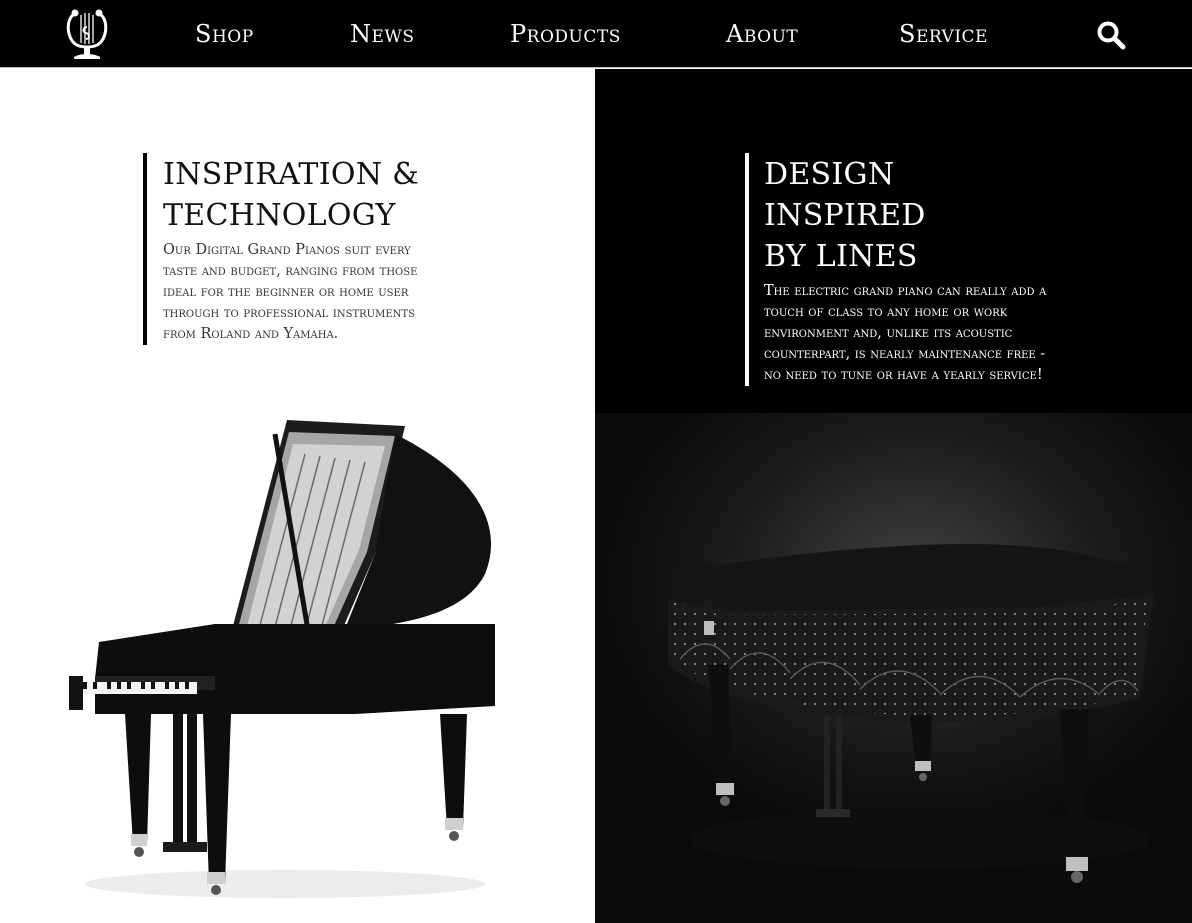 The height and width of the screenshot is (923, 1192). What do you see at coordinates (762, 34) in the screenshot?
I see `nav-about: About` at bounding box center [762, 34].